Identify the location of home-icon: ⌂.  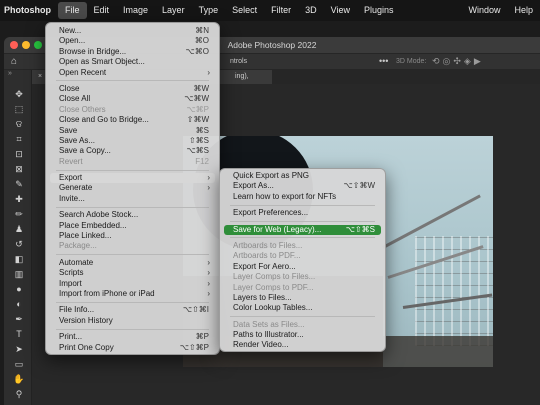
(14, 61).